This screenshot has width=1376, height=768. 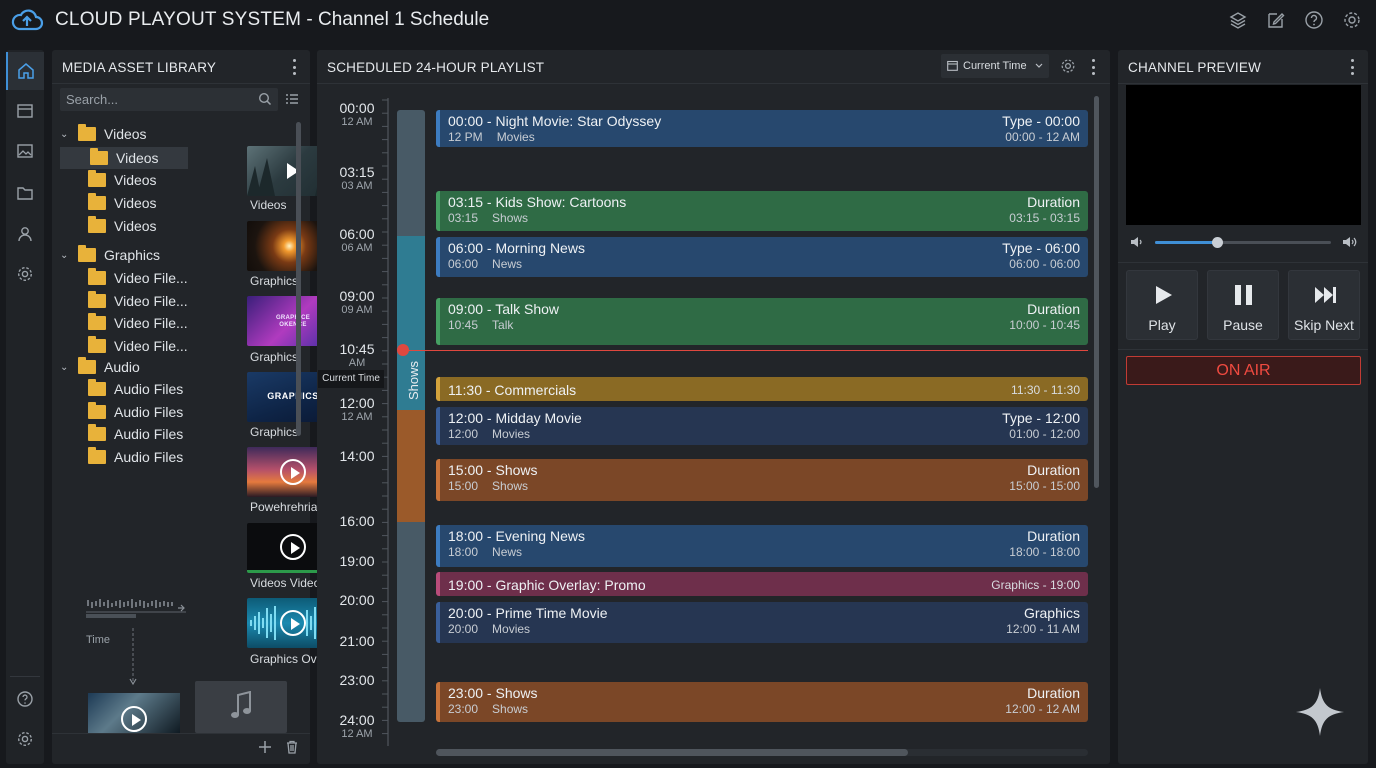 I want to click on volume-low-icon, so click(x=1137, y=242).